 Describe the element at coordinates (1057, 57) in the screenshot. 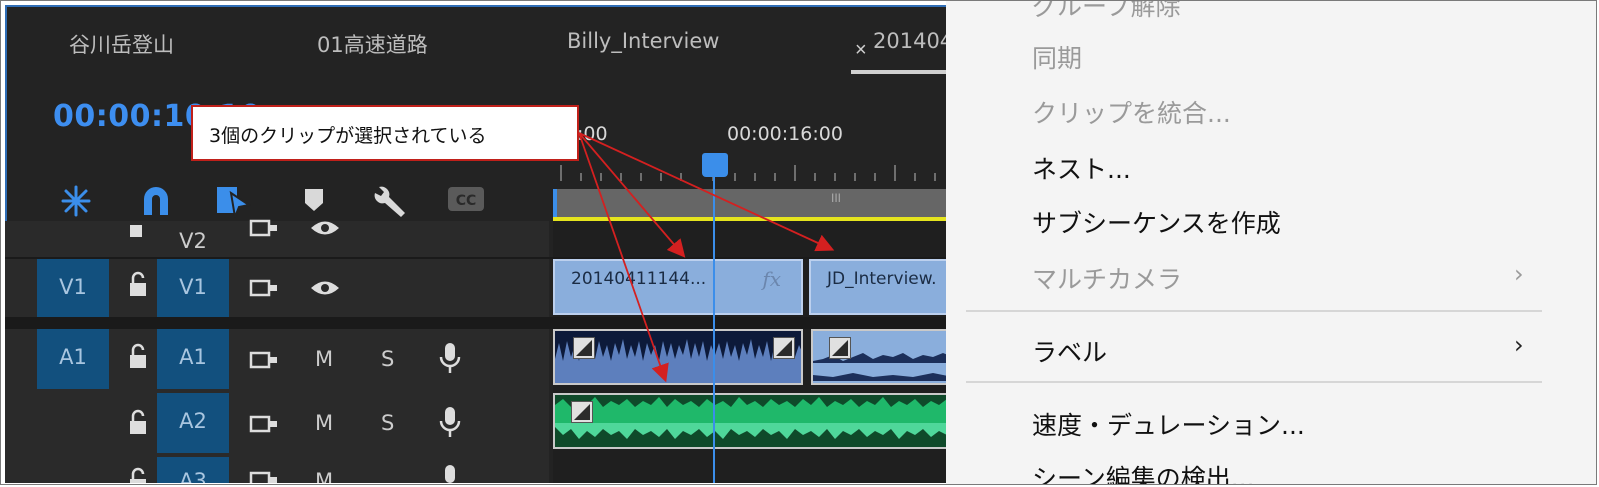

I see `menu-item-synchronize: 同期` at that location.